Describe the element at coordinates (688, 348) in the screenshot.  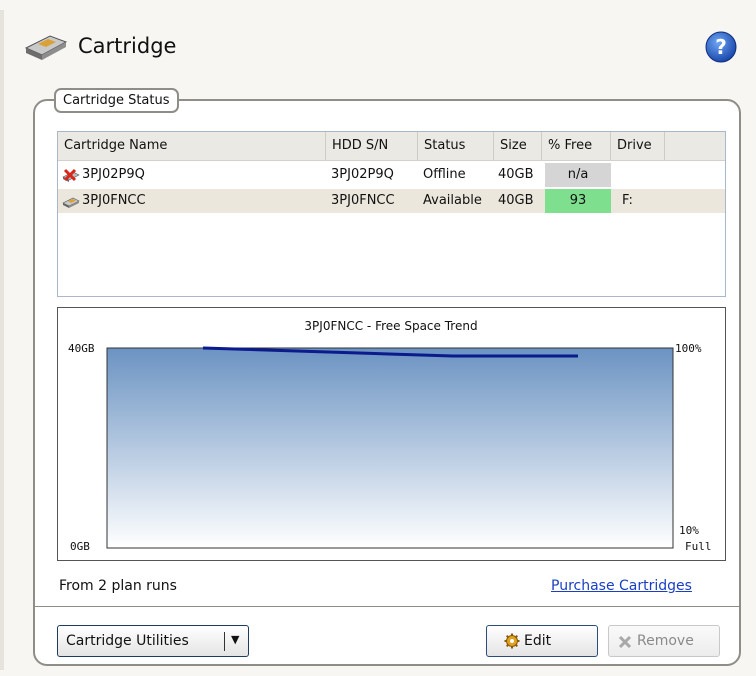
I see `right-axis-top-label: 100%` at that location.